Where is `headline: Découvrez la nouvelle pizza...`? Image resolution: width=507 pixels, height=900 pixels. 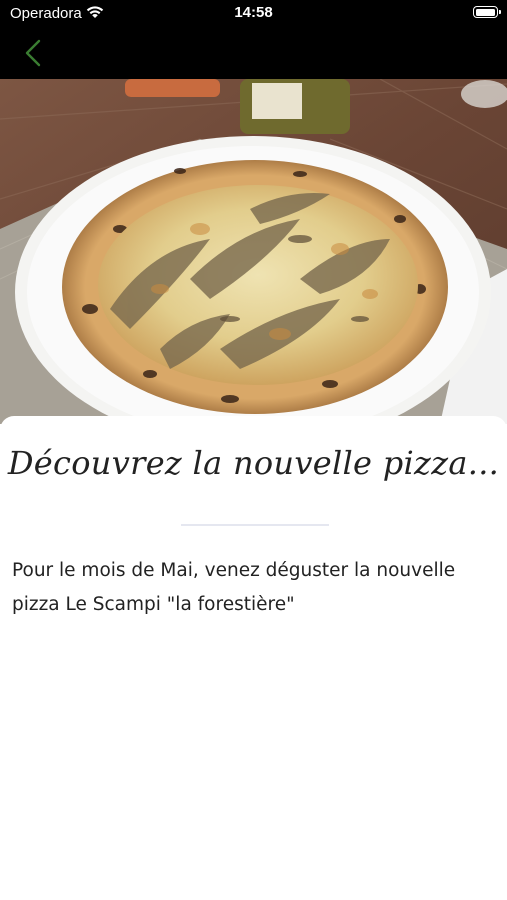
headline: Découvrez la nouvelle pizza... is located at coordinates (253, 463).